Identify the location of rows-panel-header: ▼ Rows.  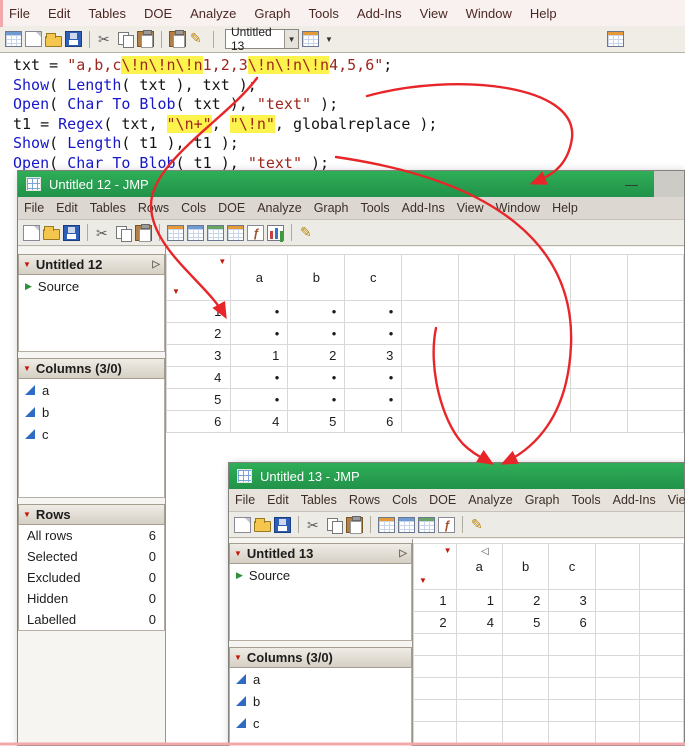
(91, 514).